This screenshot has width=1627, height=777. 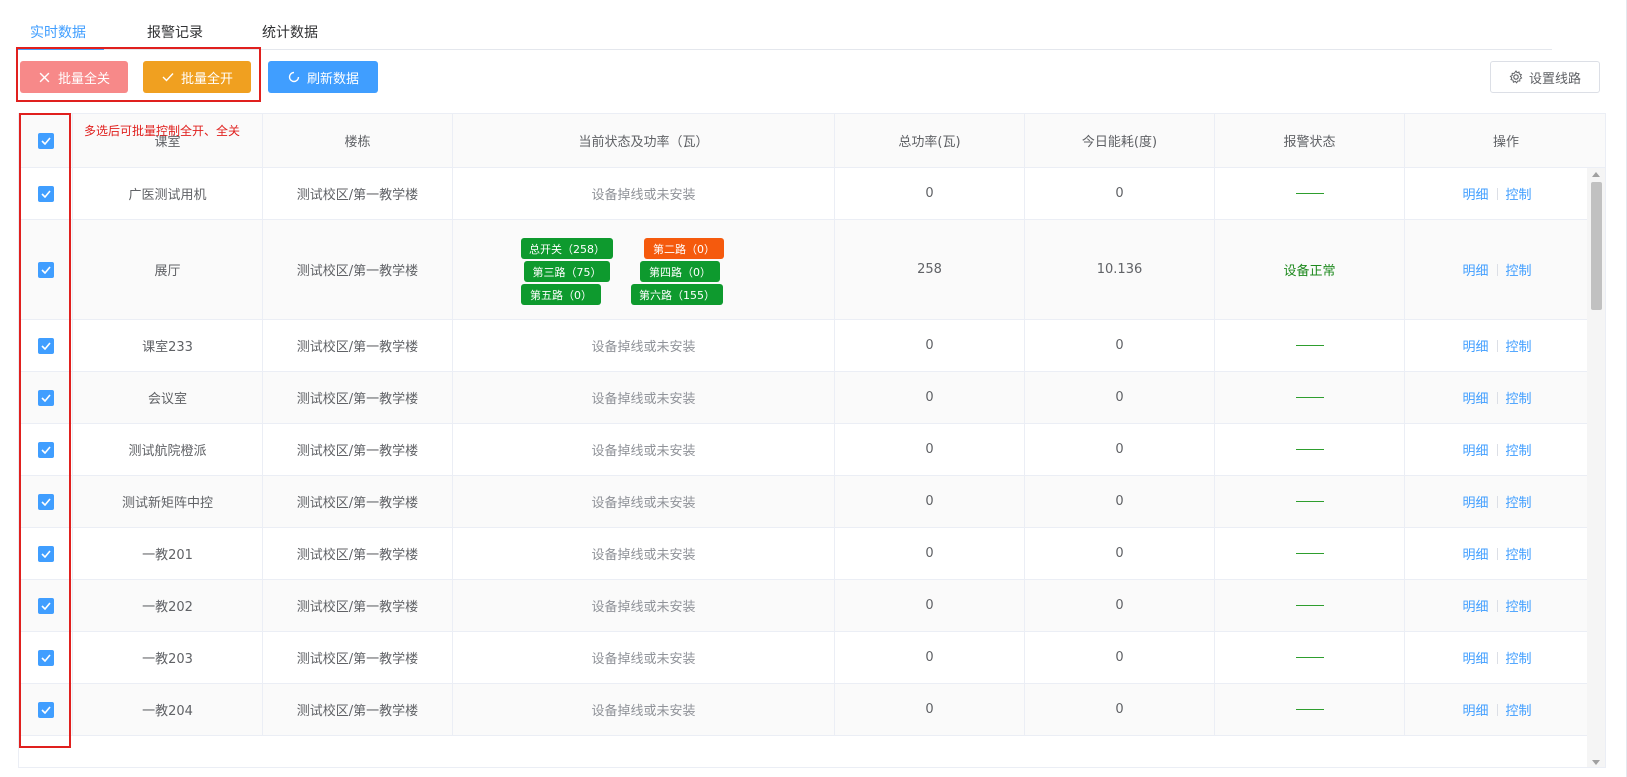 I want to click on alarm-status-text: 设备正常, so click(x=1309, y=271).